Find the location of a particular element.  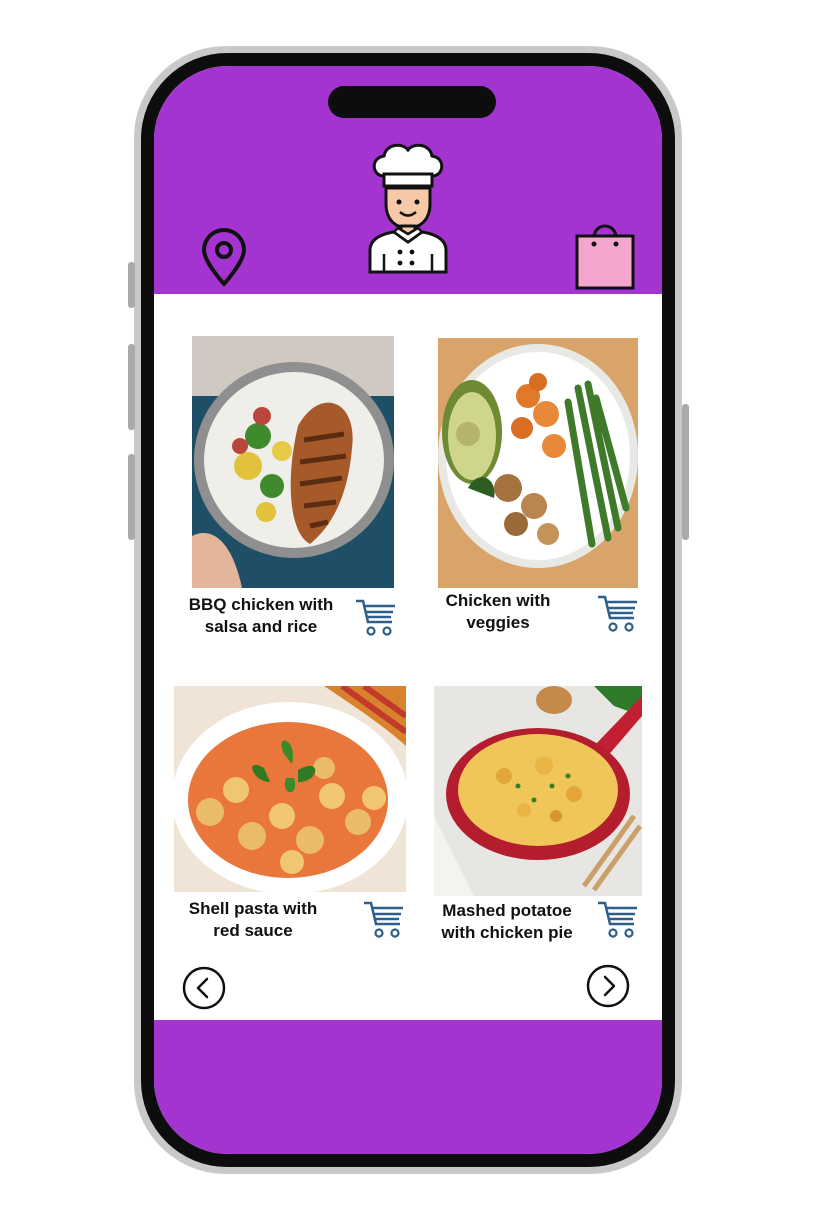

volume-up-button is located at coordinates (131, 387).